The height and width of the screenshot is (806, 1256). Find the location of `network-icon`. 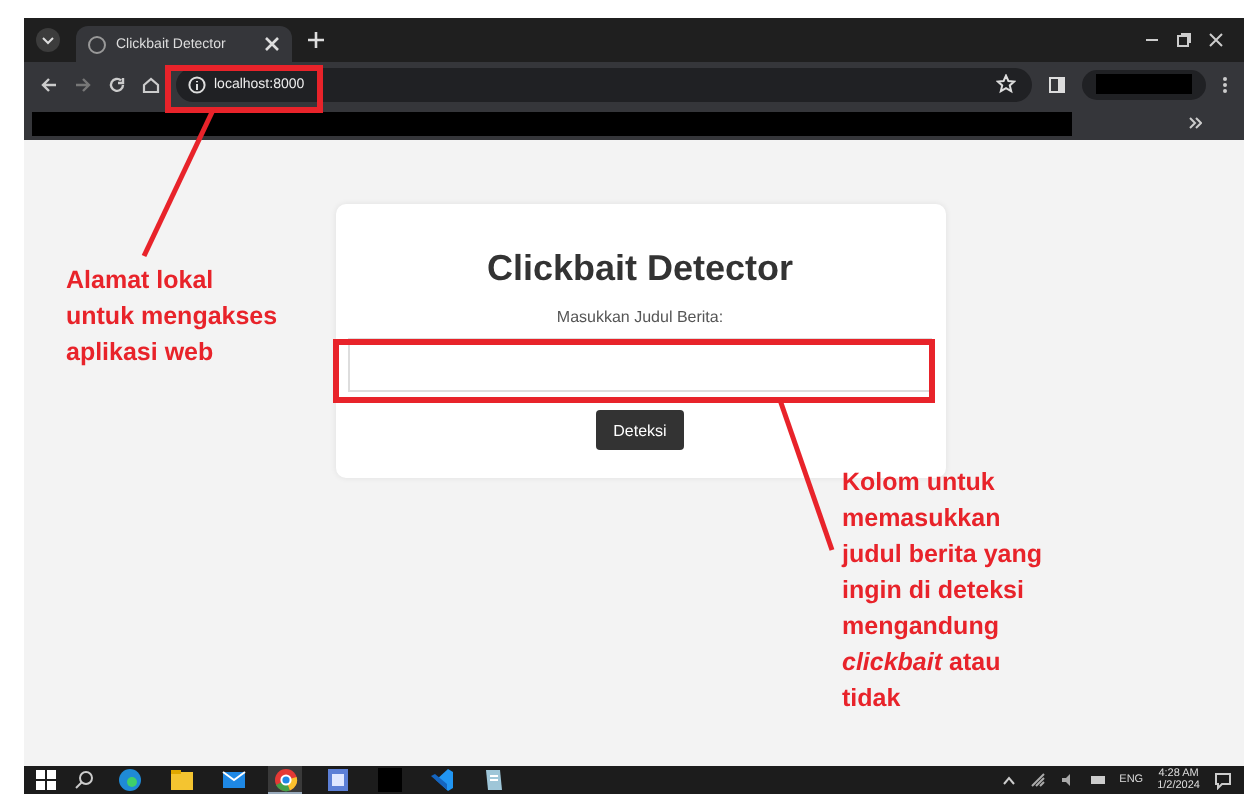

network-icon is located at coordinates (1037, 780).